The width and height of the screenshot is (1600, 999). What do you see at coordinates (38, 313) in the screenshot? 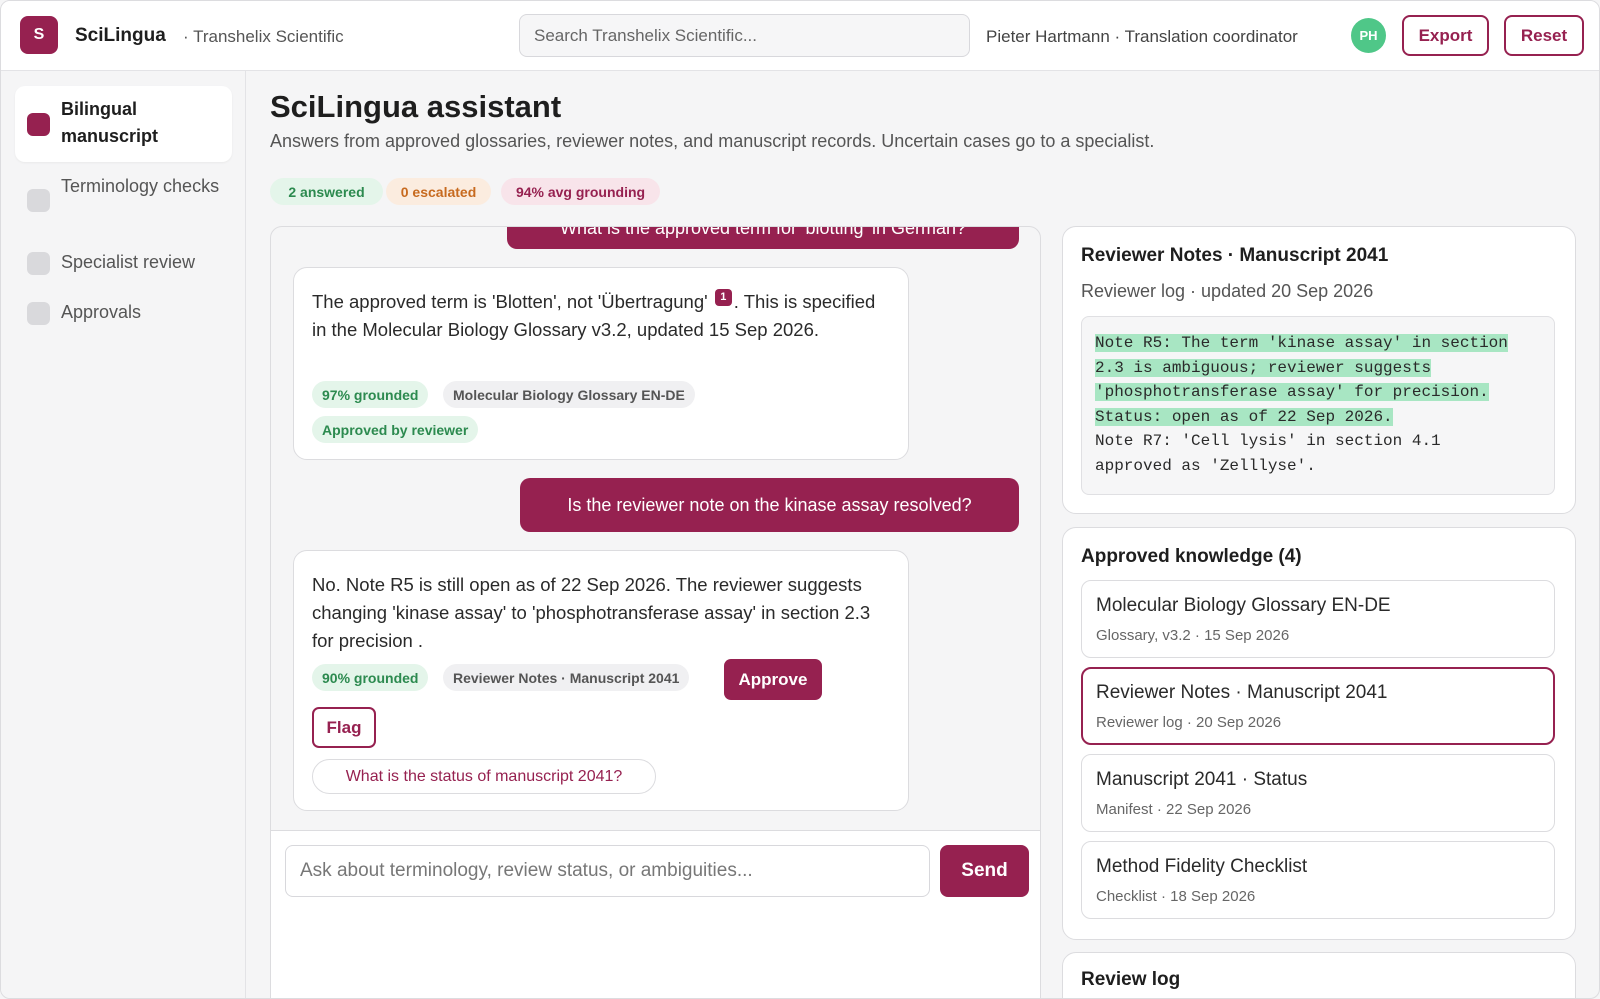
I see `approvals-icon` at bounding box center [38, 313].